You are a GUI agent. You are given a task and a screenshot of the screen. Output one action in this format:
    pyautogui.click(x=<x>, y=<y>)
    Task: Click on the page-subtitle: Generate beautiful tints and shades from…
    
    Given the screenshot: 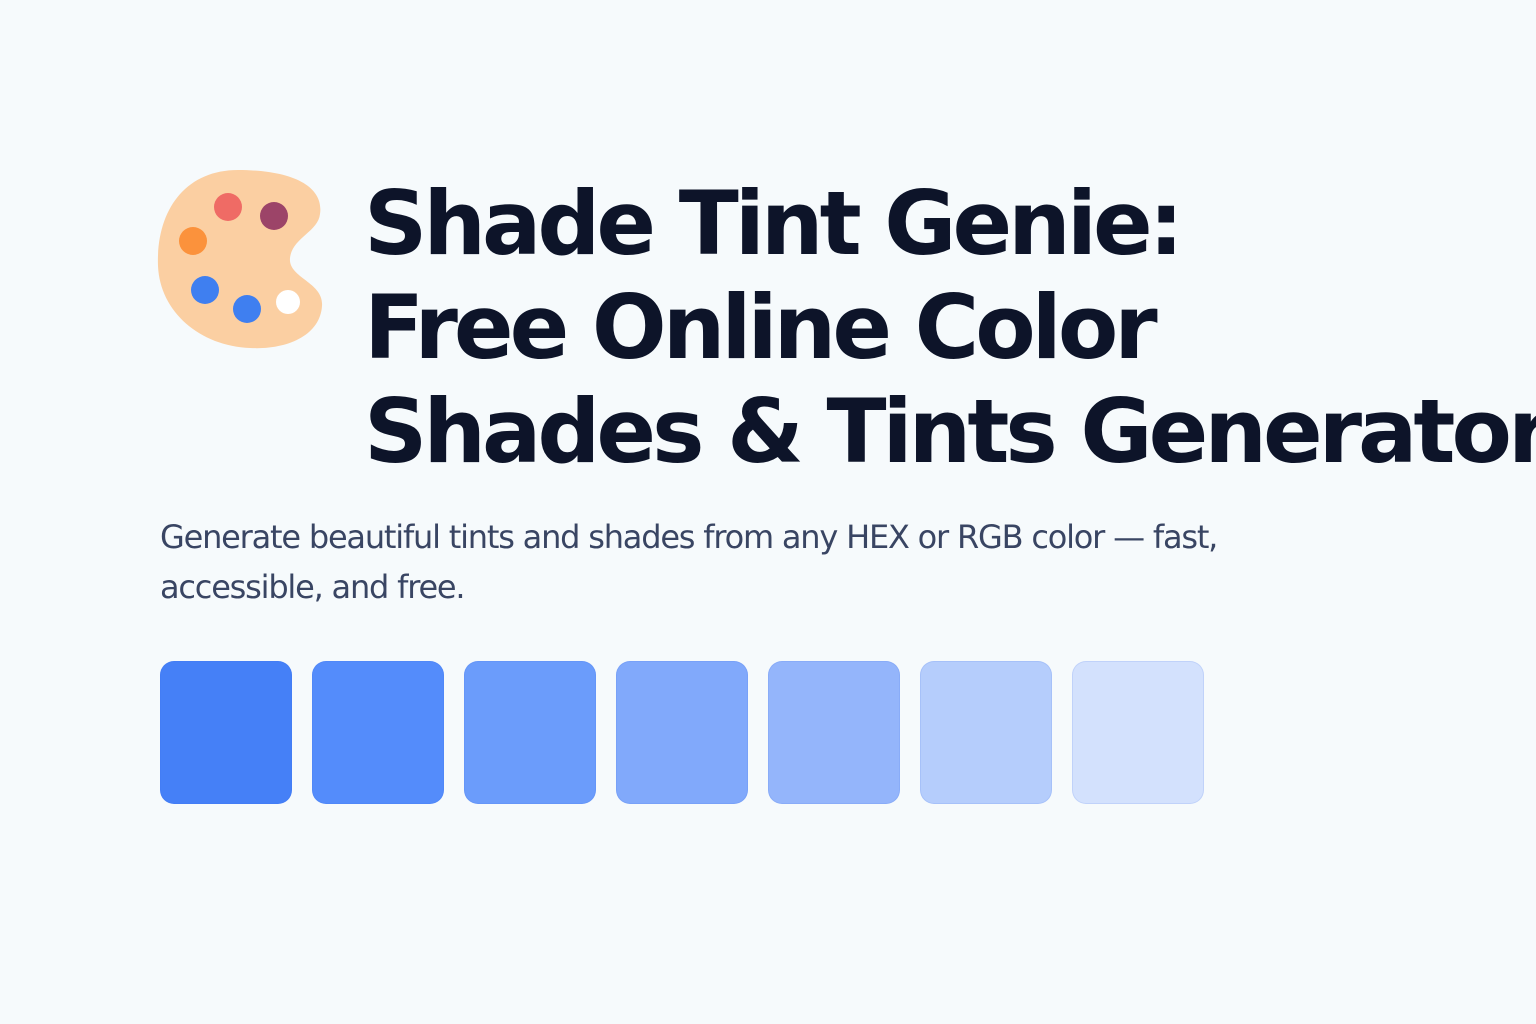 What is the action you would take?
    pyautogui.click(x=689, y=562)
    